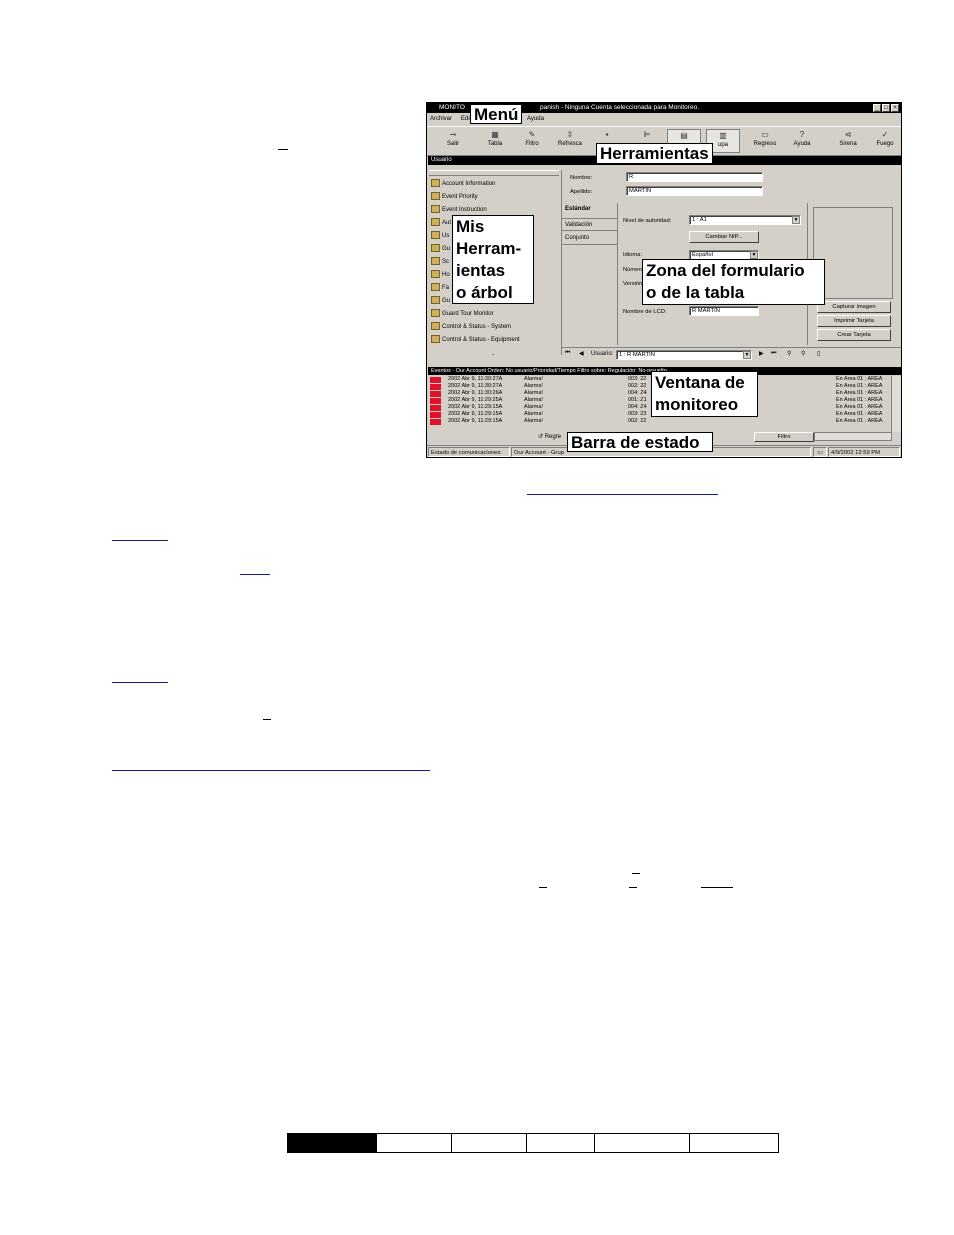 The height and width of the screenshot is (1235, 954). Describe the element at coordinates (589, 224) in the screenshot. I see `tab-validacion: Validación` at that location.